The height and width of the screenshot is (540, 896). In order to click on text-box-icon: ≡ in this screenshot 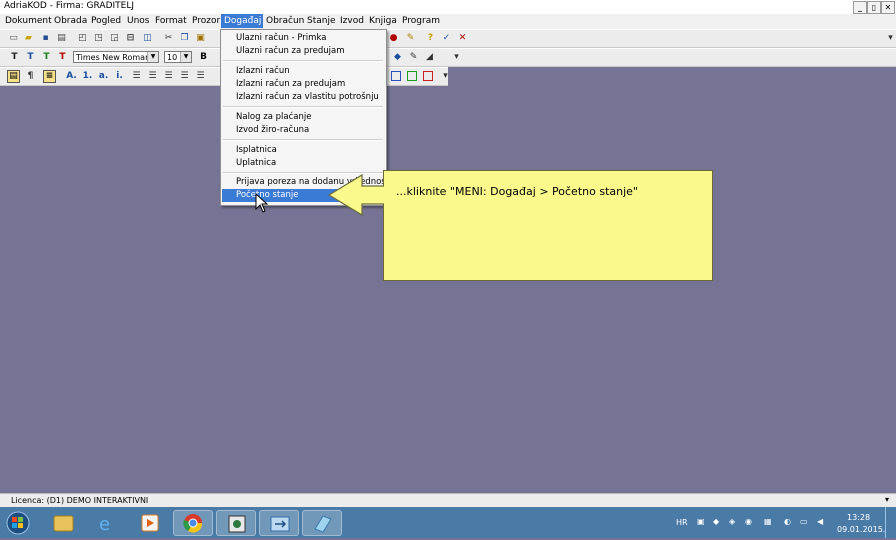, I will do `click(49, 76)`.